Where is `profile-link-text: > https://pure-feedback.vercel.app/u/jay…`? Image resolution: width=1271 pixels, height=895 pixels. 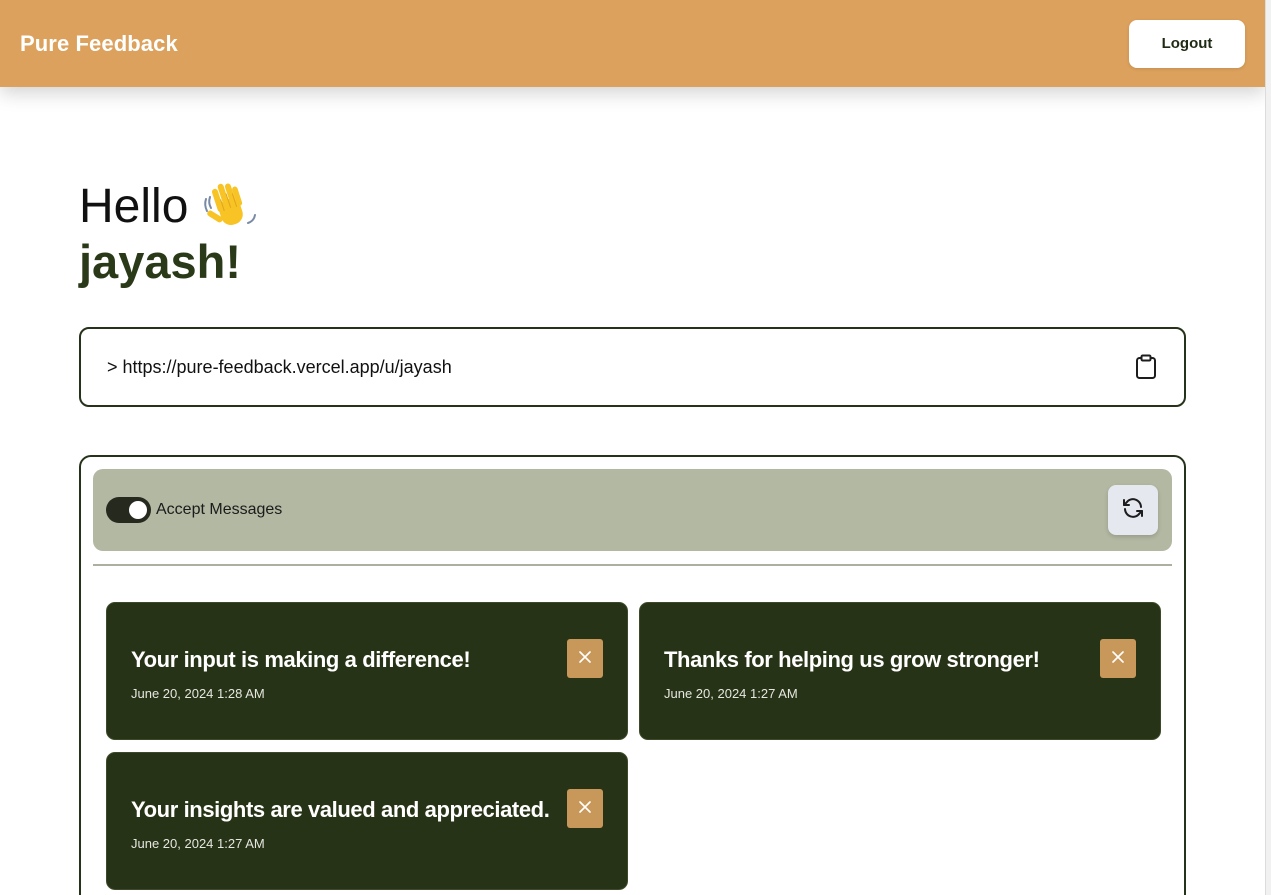
profile-link-text: > https://pure-feedback.vercel.app/u/jay… is located at coordinates (279, 367).